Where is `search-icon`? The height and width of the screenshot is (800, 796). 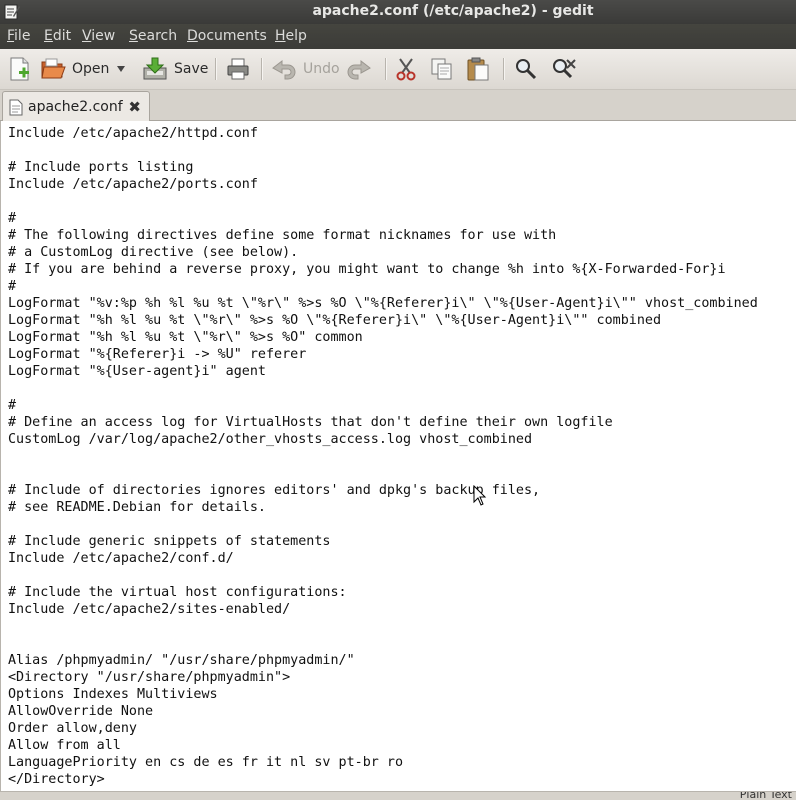 search-icon is located at coordinates (526, 69).